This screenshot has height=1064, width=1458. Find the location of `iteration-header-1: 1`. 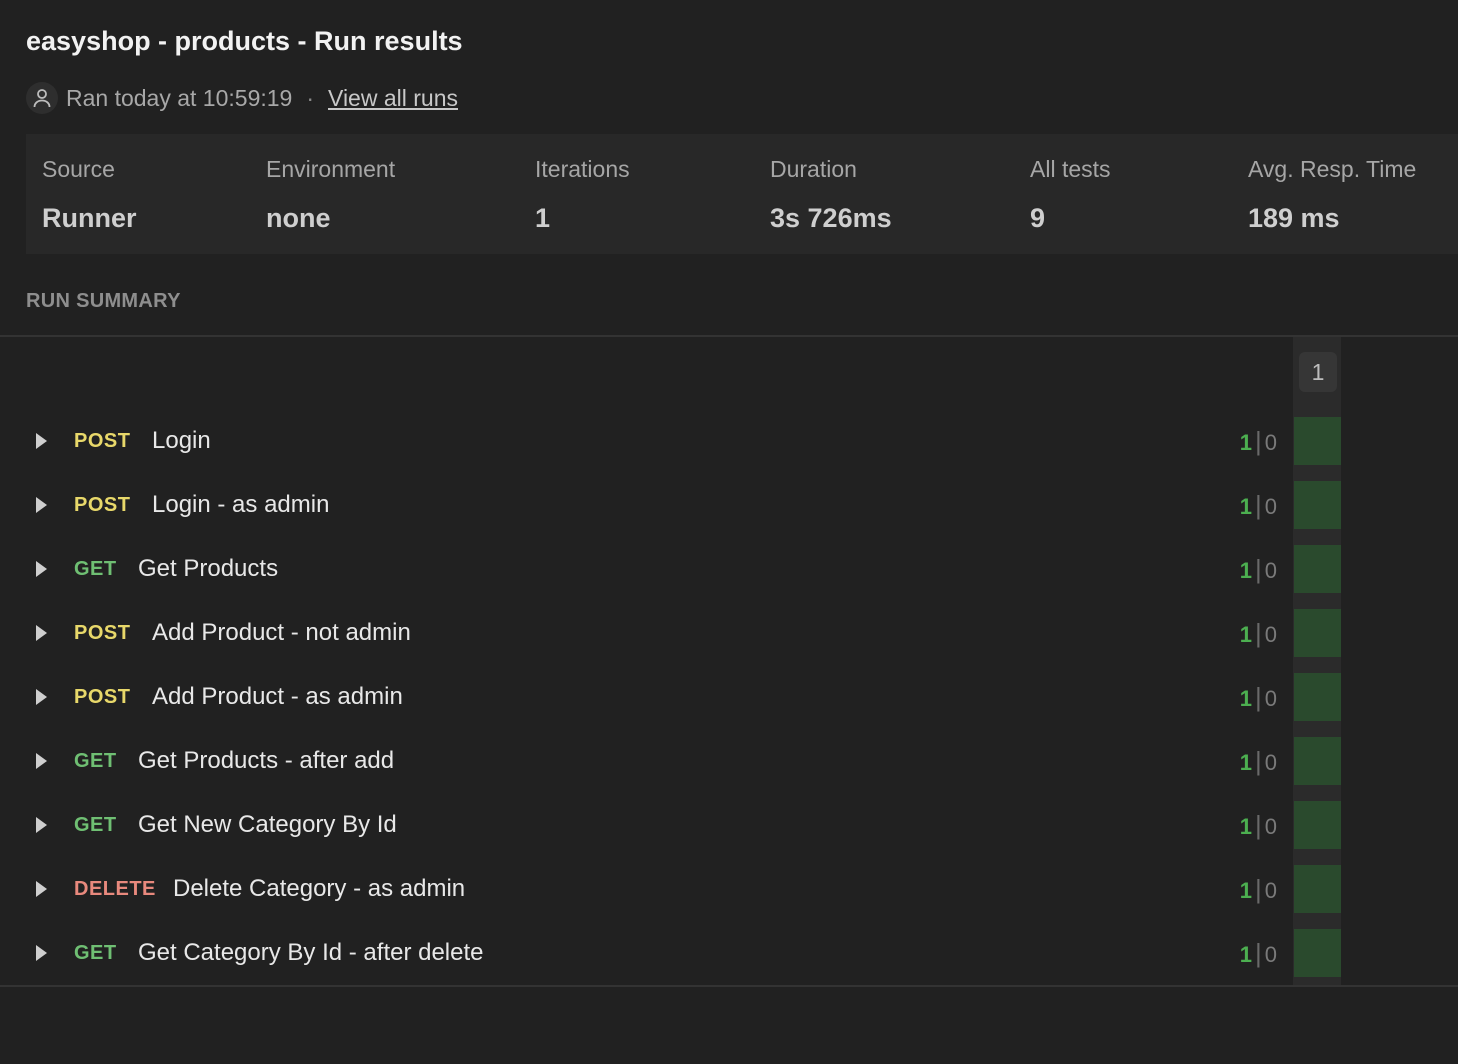

iteration-header-1: 1 is located at coordinates (1318, 372).